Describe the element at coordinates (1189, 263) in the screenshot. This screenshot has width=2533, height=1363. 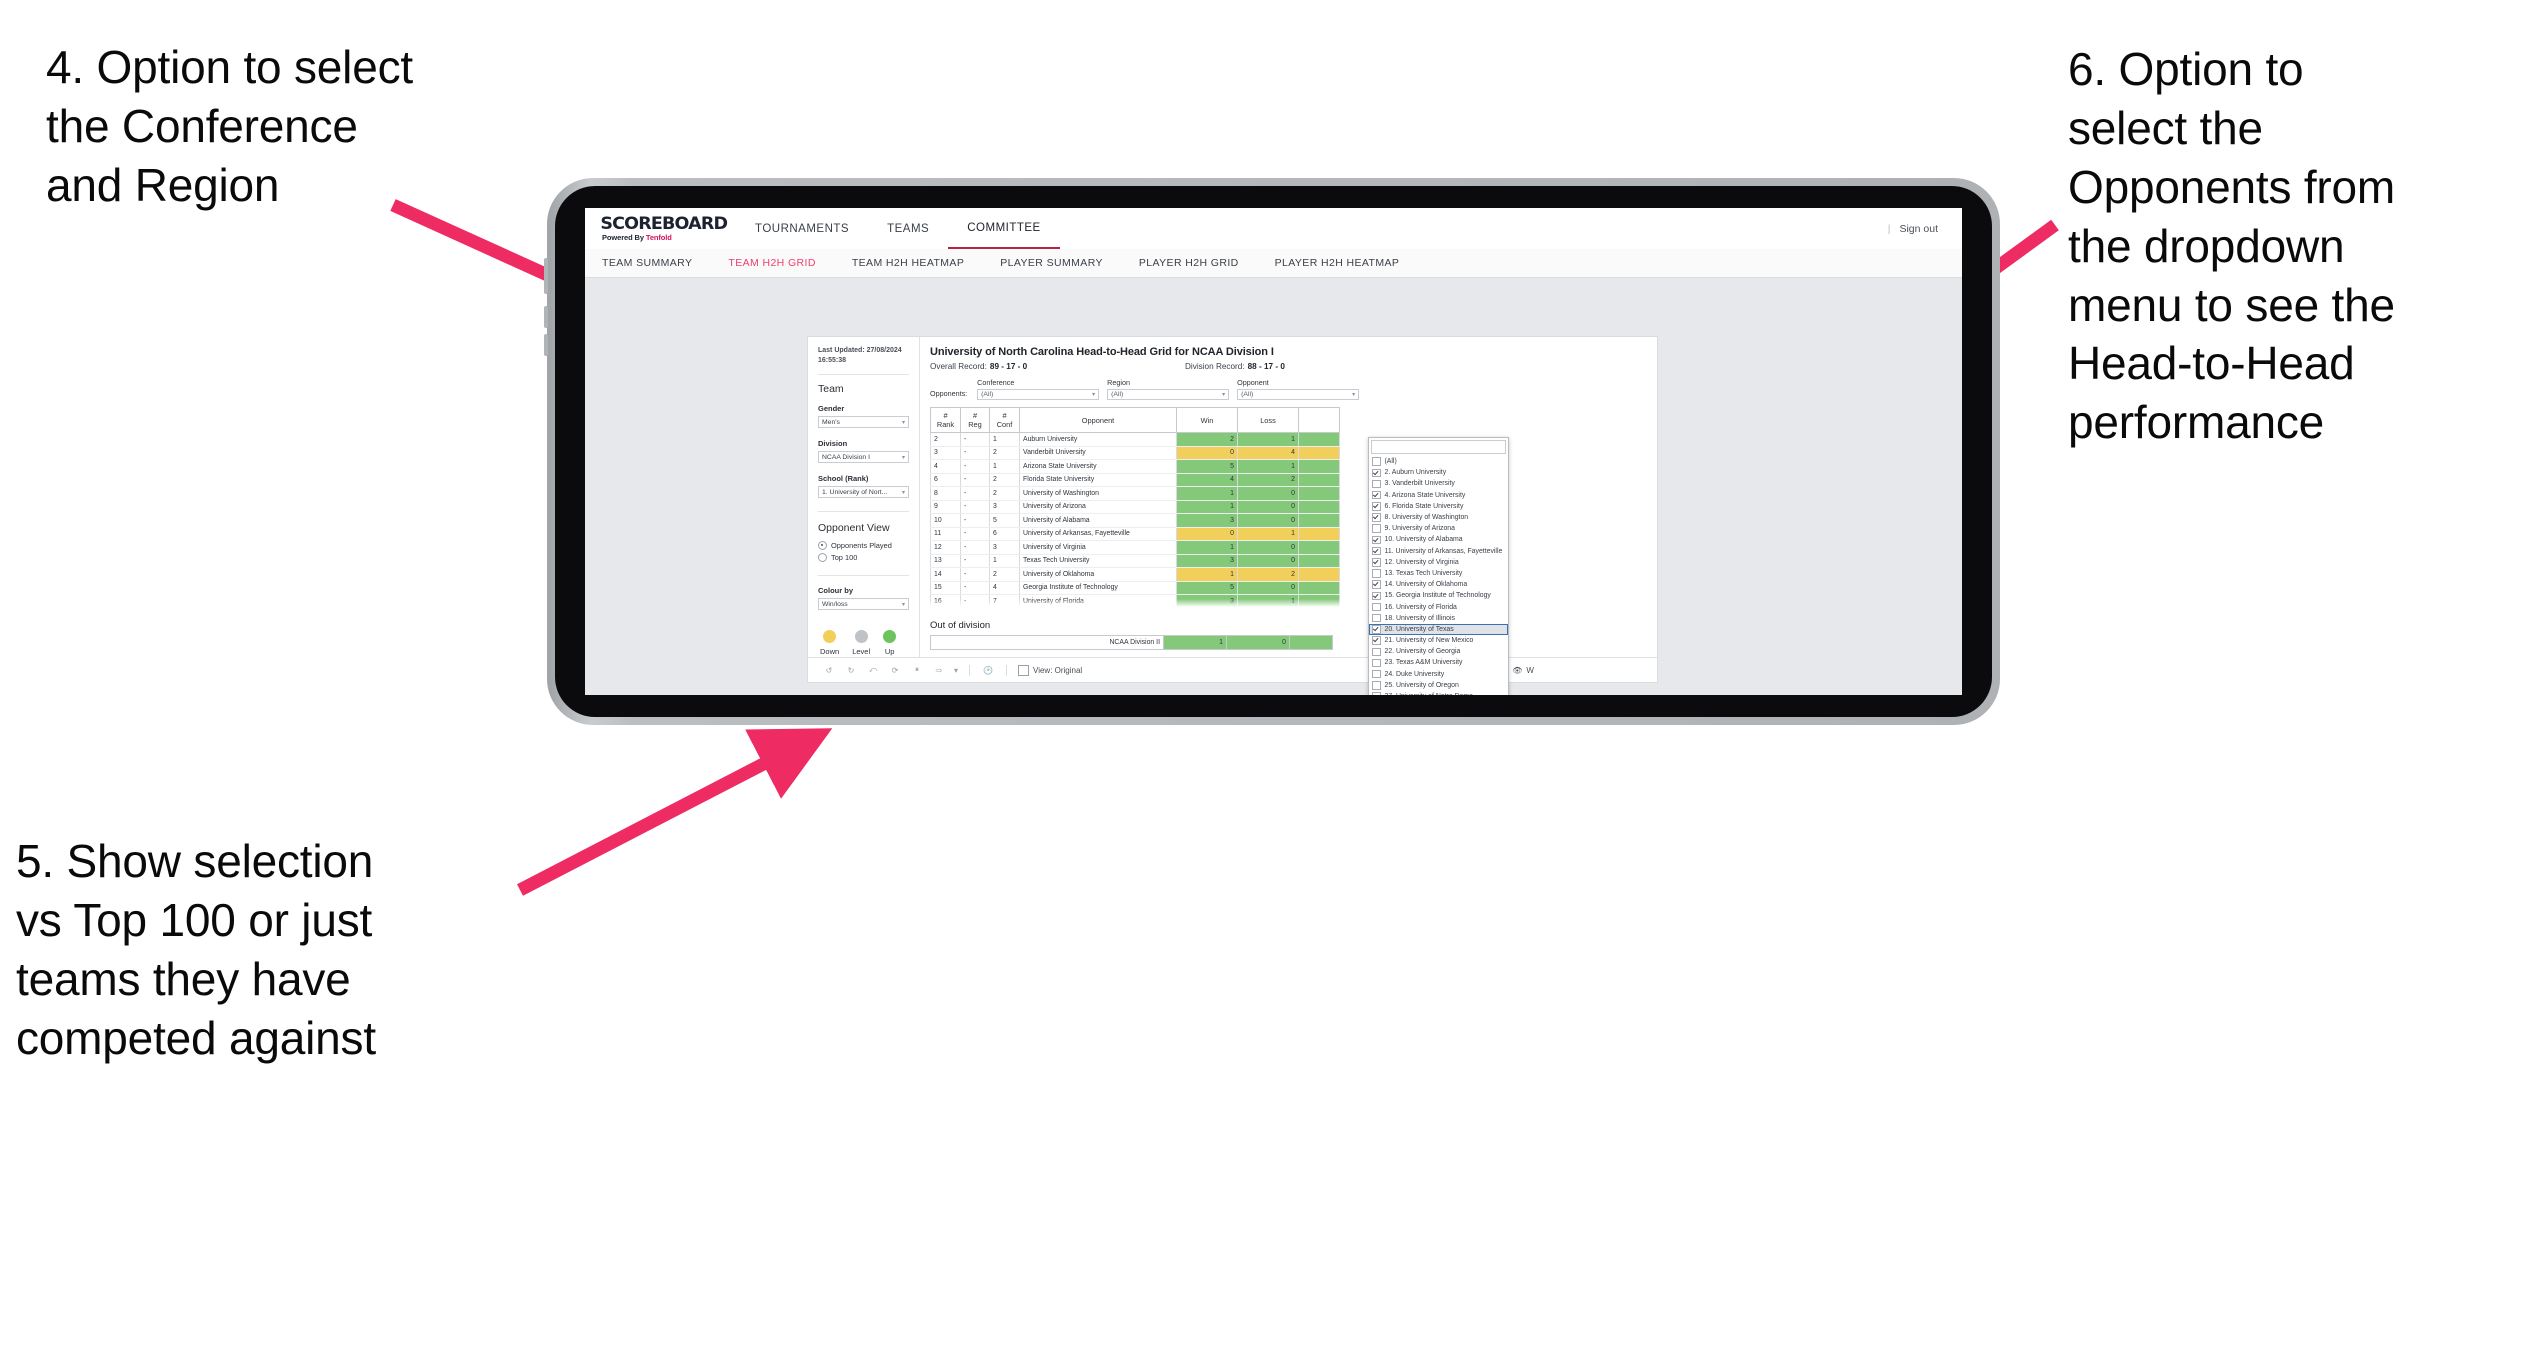
I see `subnav-item-player-h2h-grid: PLAYER H2H GRID` at that location.